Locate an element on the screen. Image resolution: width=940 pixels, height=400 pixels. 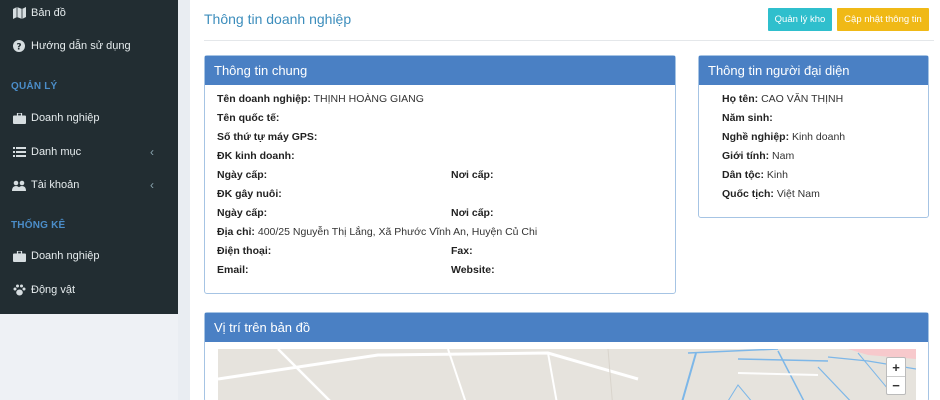
field-label: Họ tên: is located at coordinates (740, 99).